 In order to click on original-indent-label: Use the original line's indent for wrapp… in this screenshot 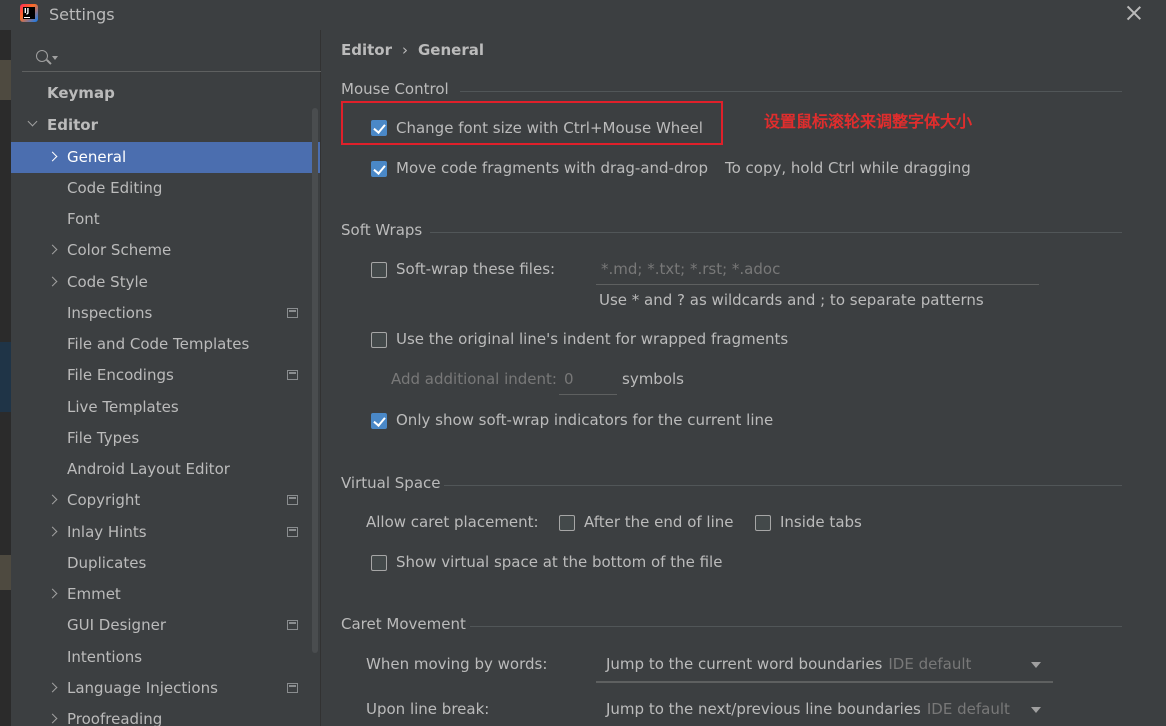, I will do `click(592, 339)`.